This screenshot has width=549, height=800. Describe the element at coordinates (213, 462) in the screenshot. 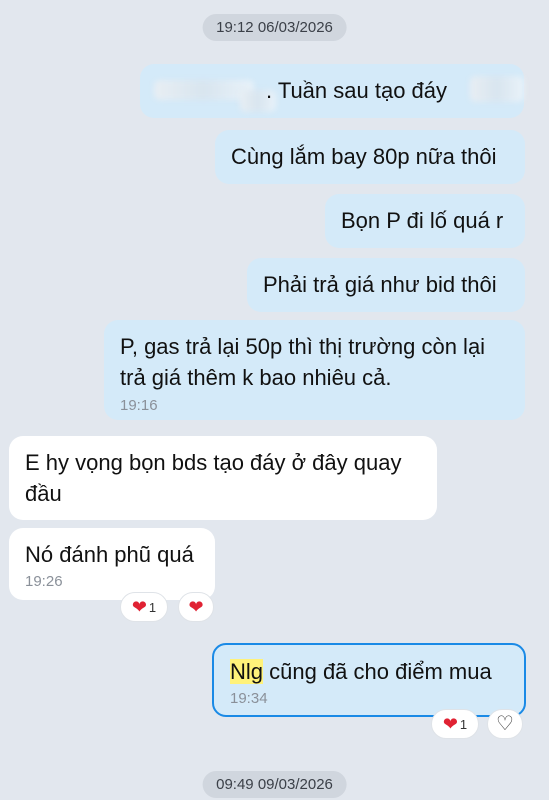

I see `message-text-line: E hy vọng bọn bds tạo đáy ở đây quay` at that location.